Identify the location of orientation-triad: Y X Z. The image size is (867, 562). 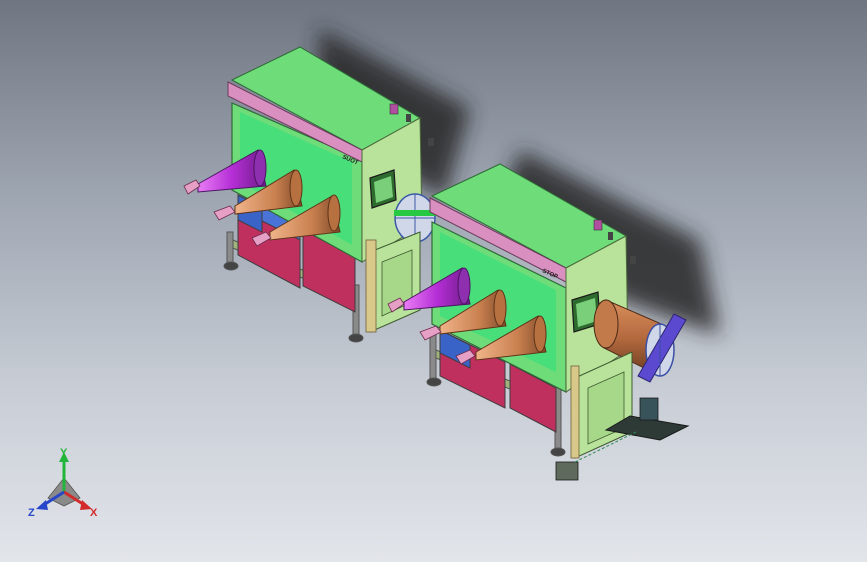
(66, 486).